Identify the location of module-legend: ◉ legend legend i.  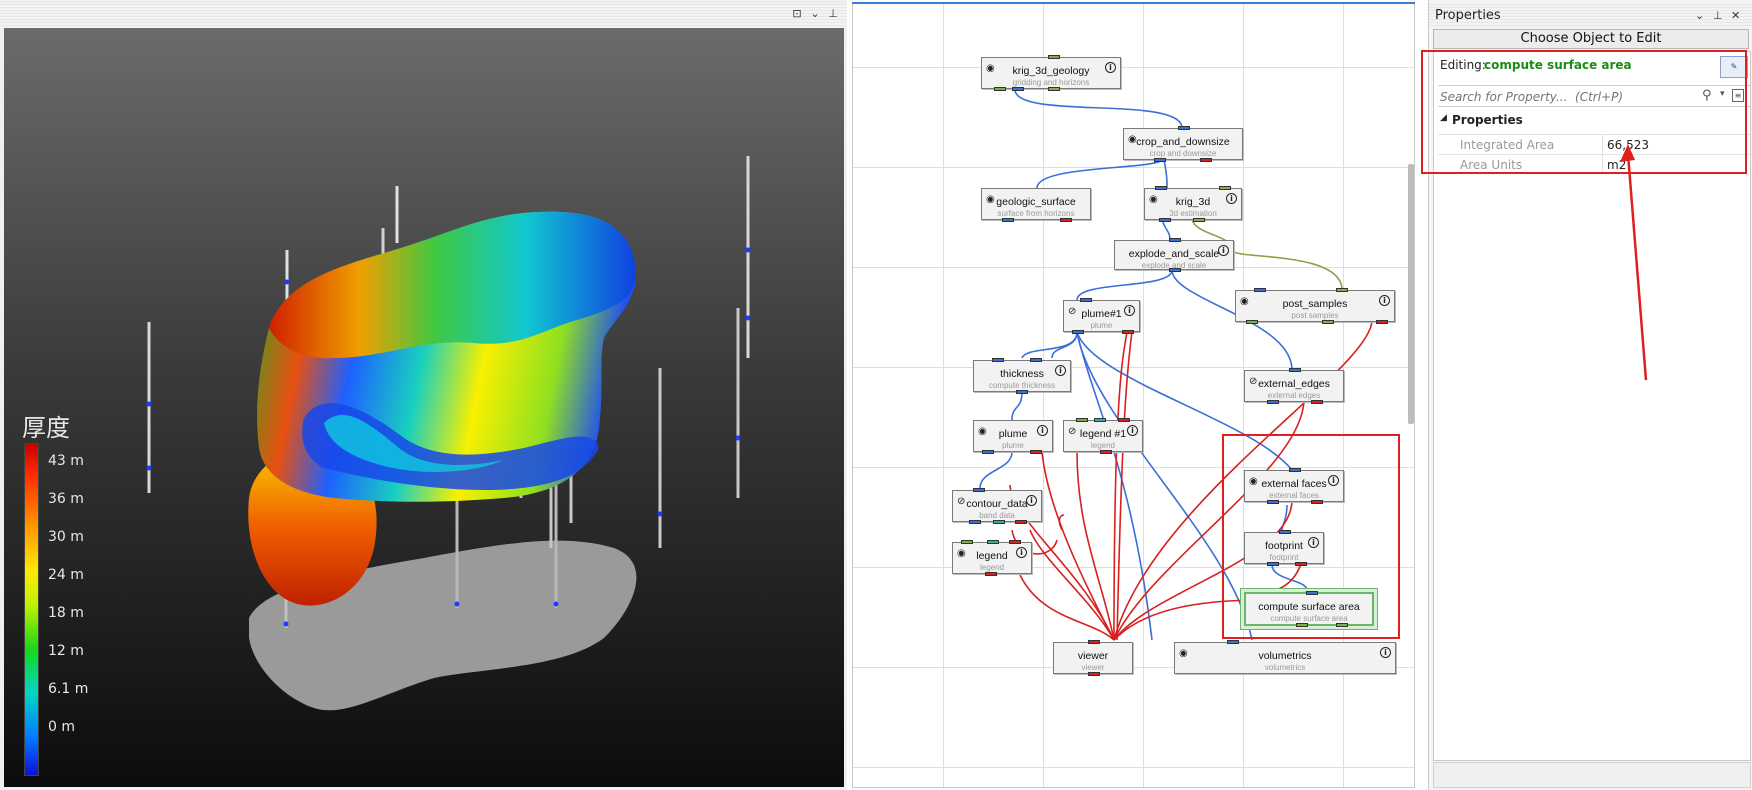
(992, 558).